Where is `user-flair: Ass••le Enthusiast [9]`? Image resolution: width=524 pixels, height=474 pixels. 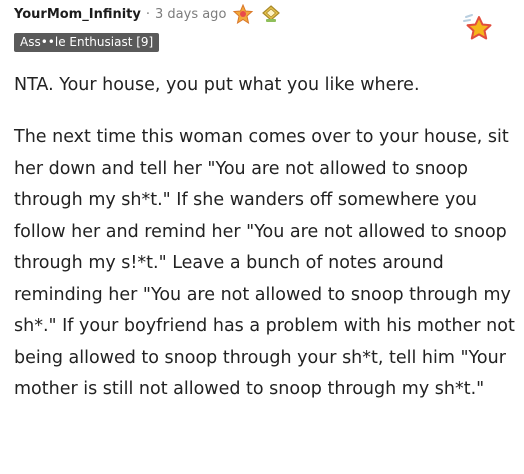
user-flair: Ass••le Enthusiast [9] is located at coordinates (87, 42).